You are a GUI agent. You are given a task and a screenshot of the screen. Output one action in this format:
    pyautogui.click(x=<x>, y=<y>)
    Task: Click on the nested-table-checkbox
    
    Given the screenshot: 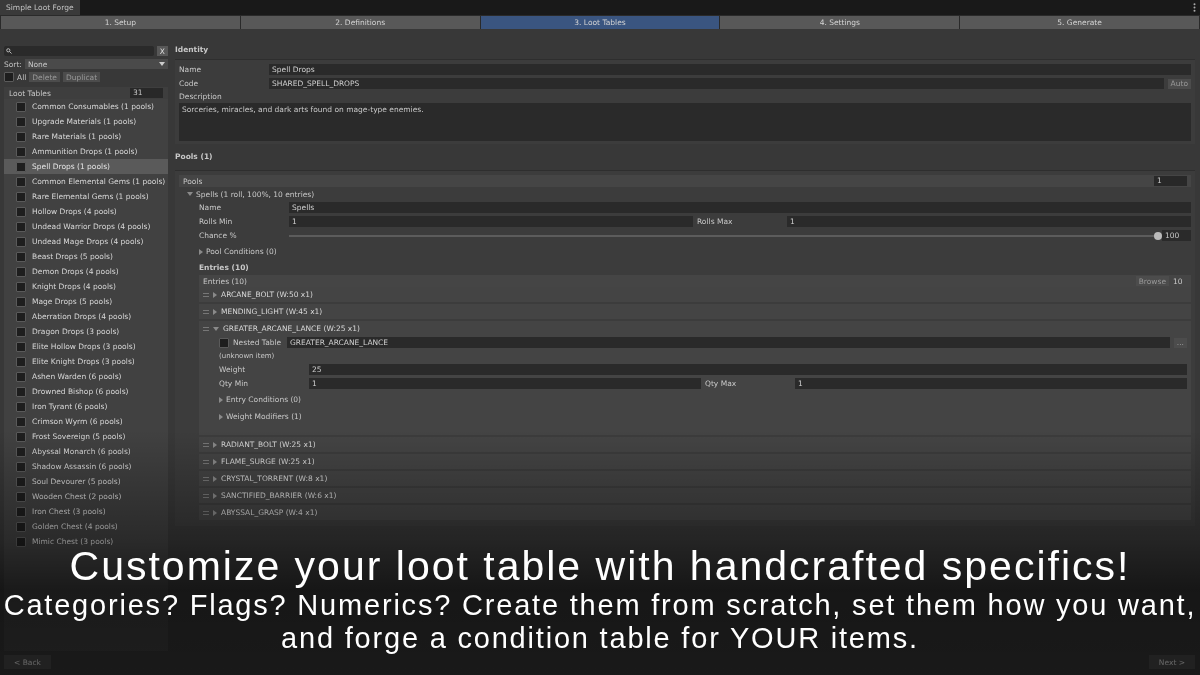 What is the action you would take?
    pyautogui.click(x=224, y=342)
    